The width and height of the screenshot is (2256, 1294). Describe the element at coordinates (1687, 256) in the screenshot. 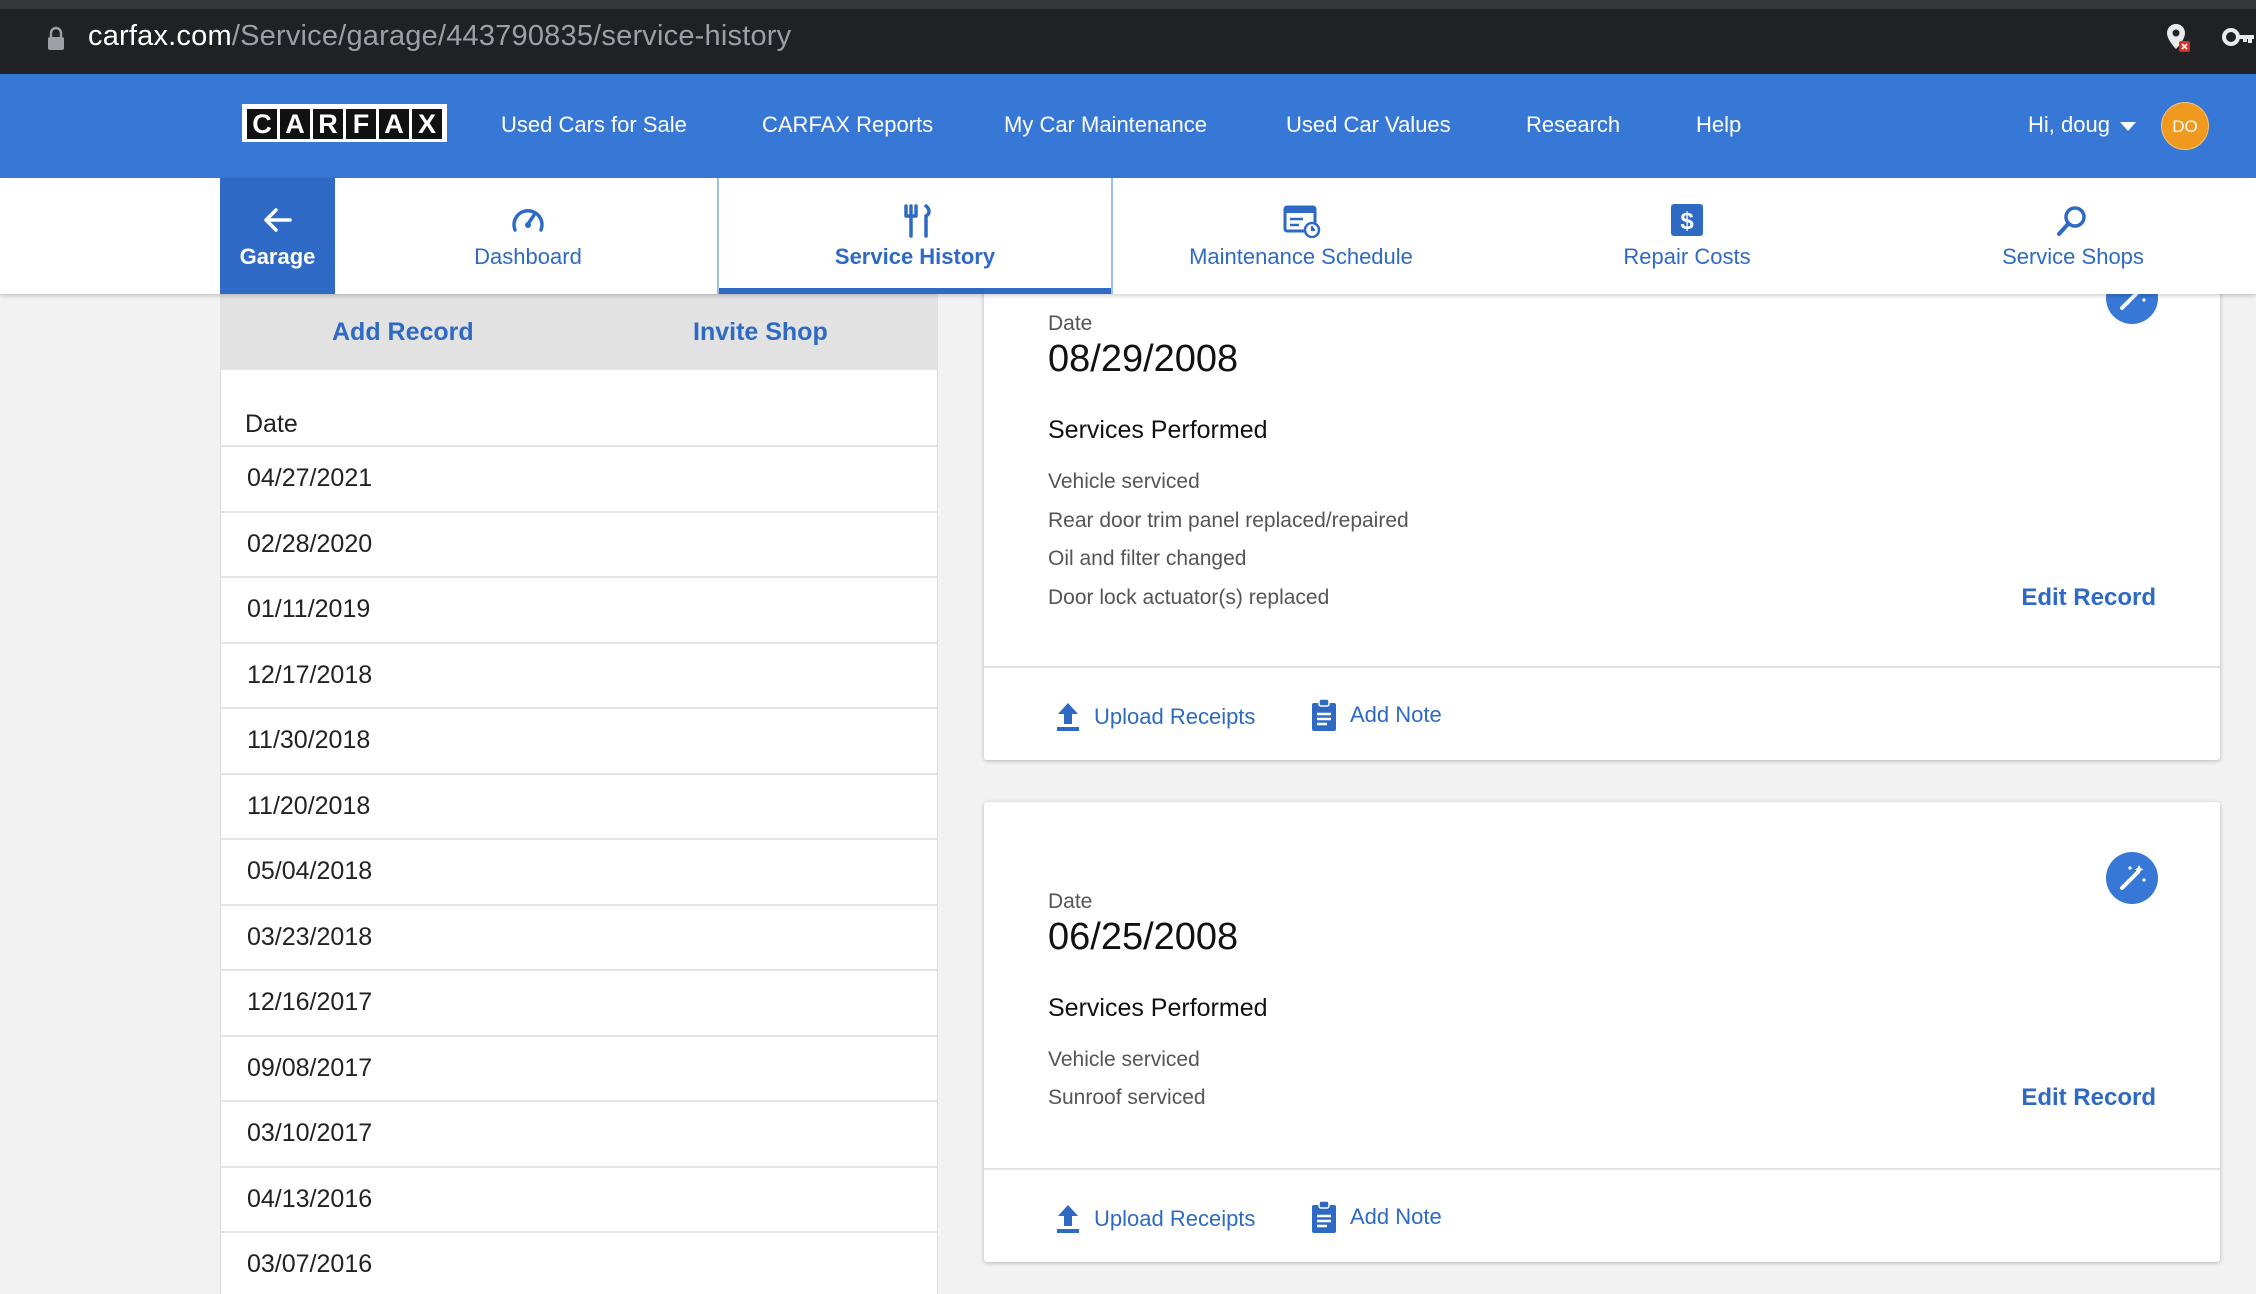

I see `tab-label: Repair Costs` at that location.